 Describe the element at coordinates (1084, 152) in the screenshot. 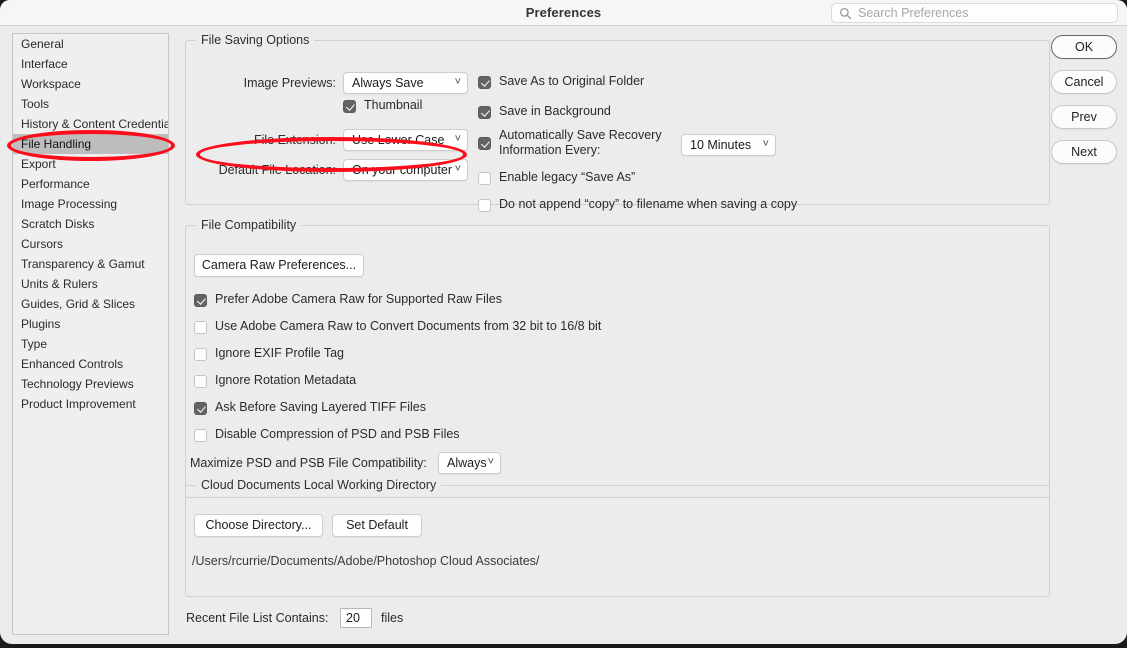

I see `next-button: Next` at that location.